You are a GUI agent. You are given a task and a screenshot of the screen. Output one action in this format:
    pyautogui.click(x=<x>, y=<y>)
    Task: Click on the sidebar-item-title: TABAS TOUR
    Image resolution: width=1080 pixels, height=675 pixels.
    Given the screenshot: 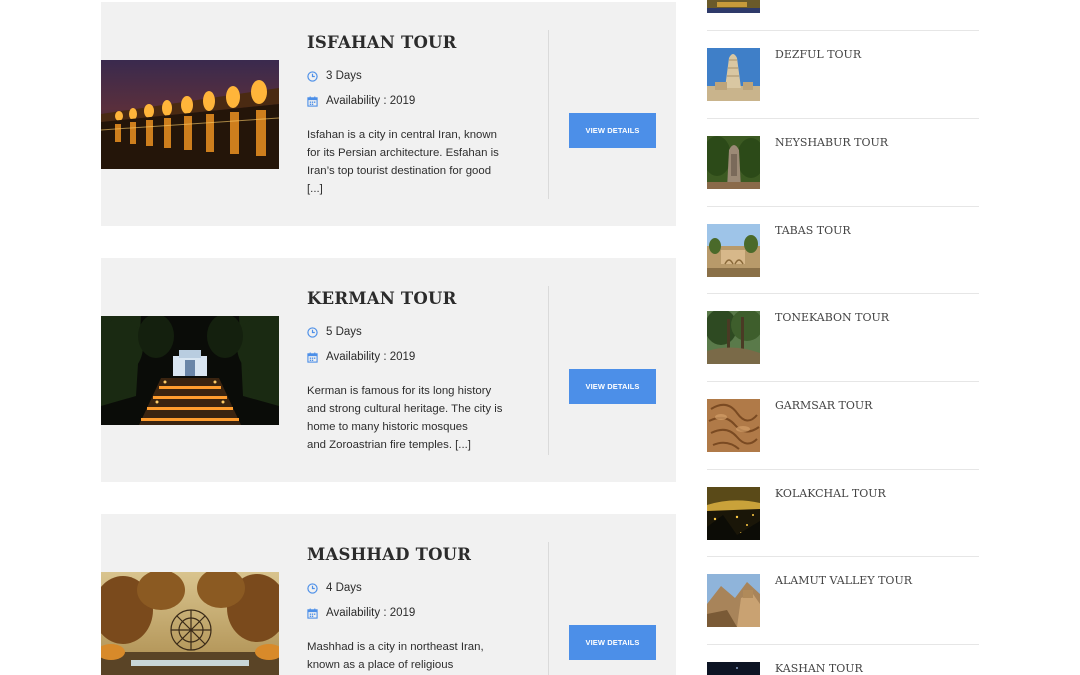 What is the action you would take?
    pyautogui.click(x=813, y=230)
    